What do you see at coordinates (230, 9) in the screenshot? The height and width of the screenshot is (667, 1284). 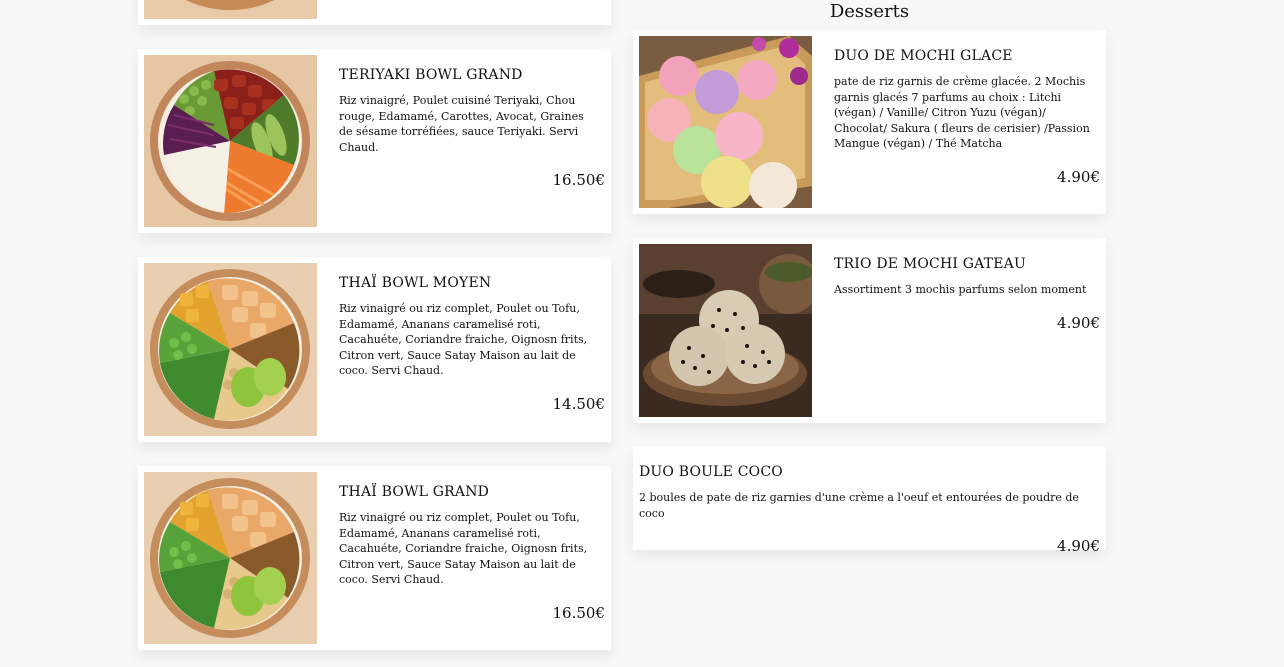 I see `item-photo` at bounding box center [230, 9].